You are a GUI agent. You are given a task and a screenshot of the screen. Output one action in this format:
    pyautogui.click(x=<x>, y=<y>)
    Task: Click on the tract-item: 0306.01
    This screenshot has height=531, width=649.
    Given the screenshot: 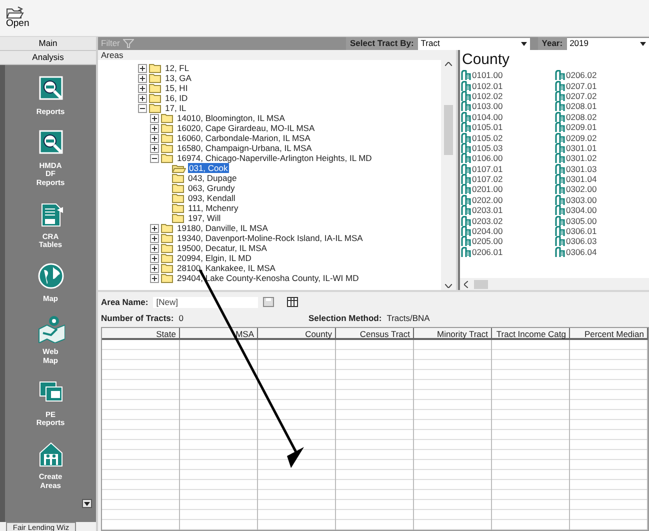 What is the action you would take?
    pyautogui.click(x=602, y=231)
    